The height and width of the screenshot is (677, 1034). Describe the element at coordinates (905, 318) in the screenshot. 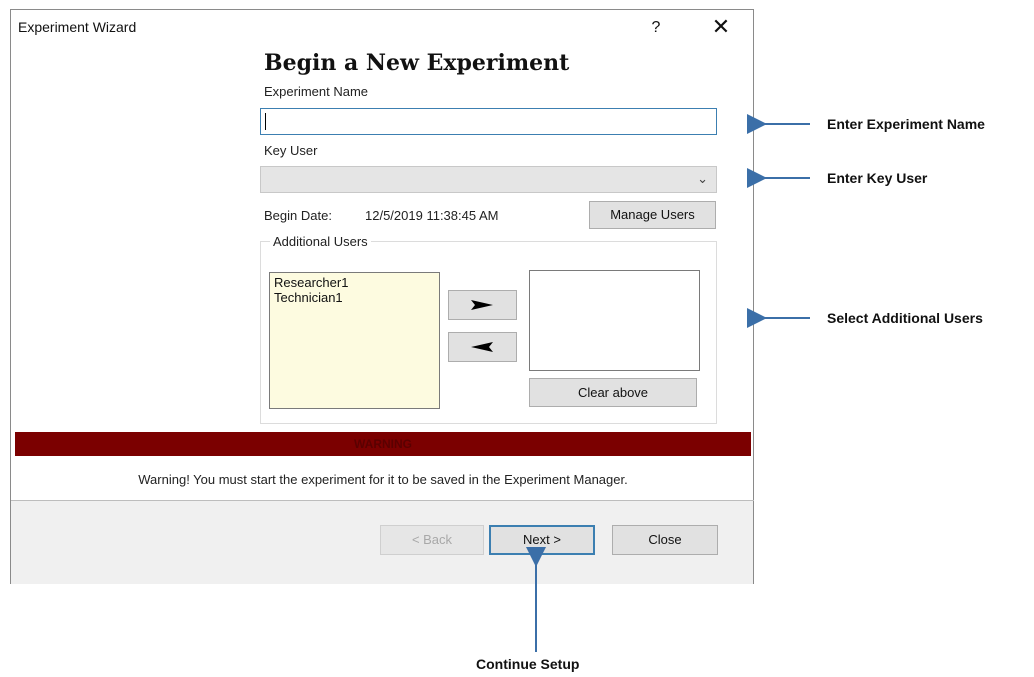

I see `annotation-select-users: Select Additional Users` at that location.